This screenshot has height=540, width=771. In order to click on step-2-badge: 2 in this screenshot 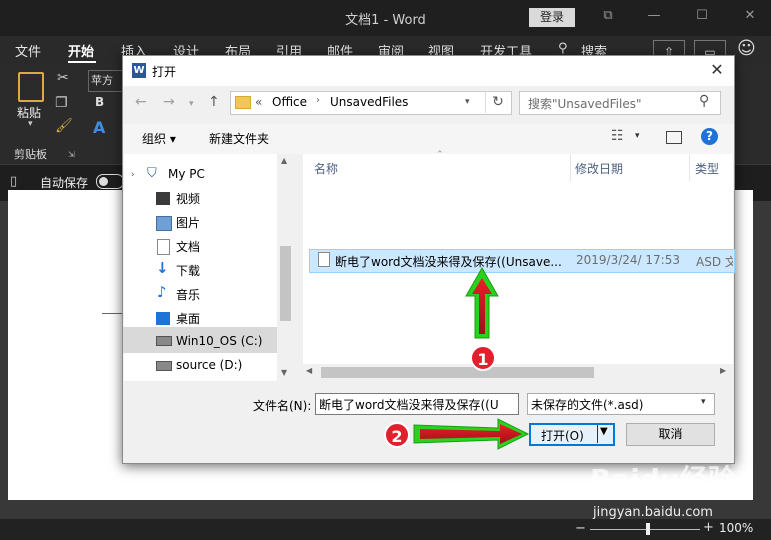, I will do `click(397, 435)`.